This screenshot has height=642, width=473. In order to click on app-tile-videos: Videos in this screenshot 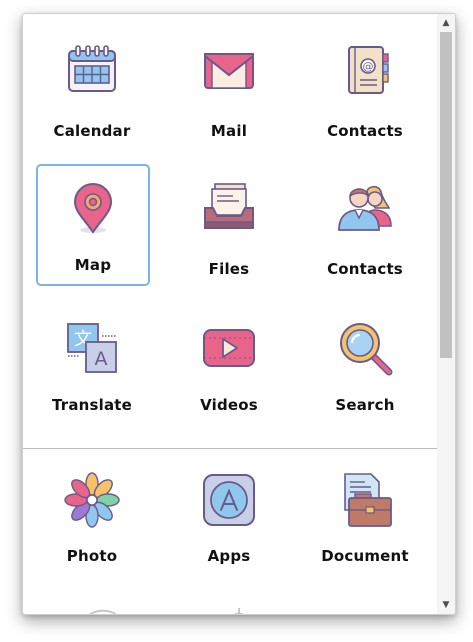, I will do `click(229, 369)`.